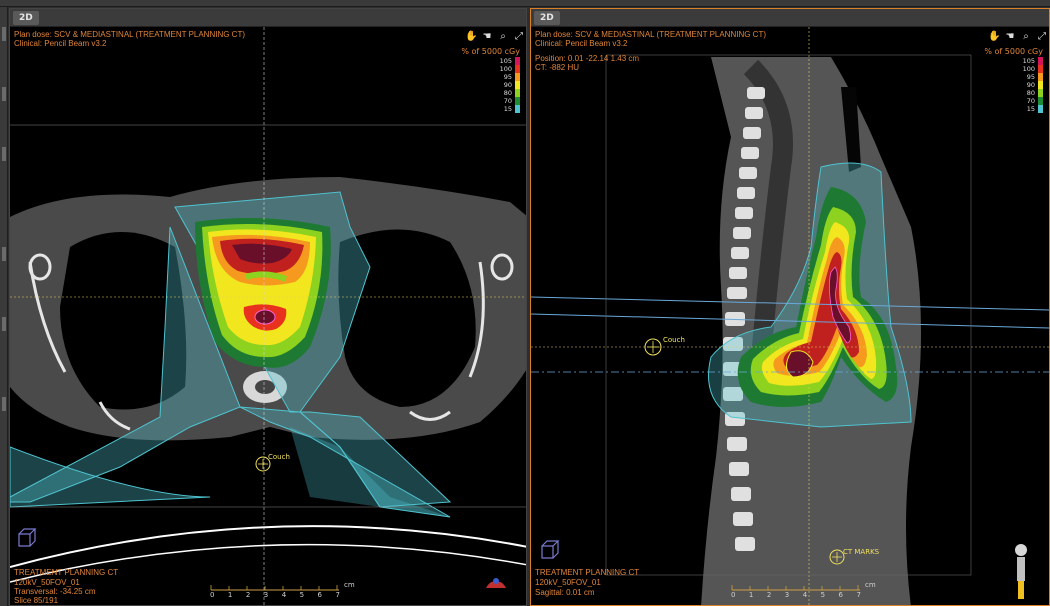 This screenshot has width=1050, height=606. Describe the element at coordinates (55, 591) in the screenshot. I see `plane-position: Transversal: -34.25 cm` at that location.